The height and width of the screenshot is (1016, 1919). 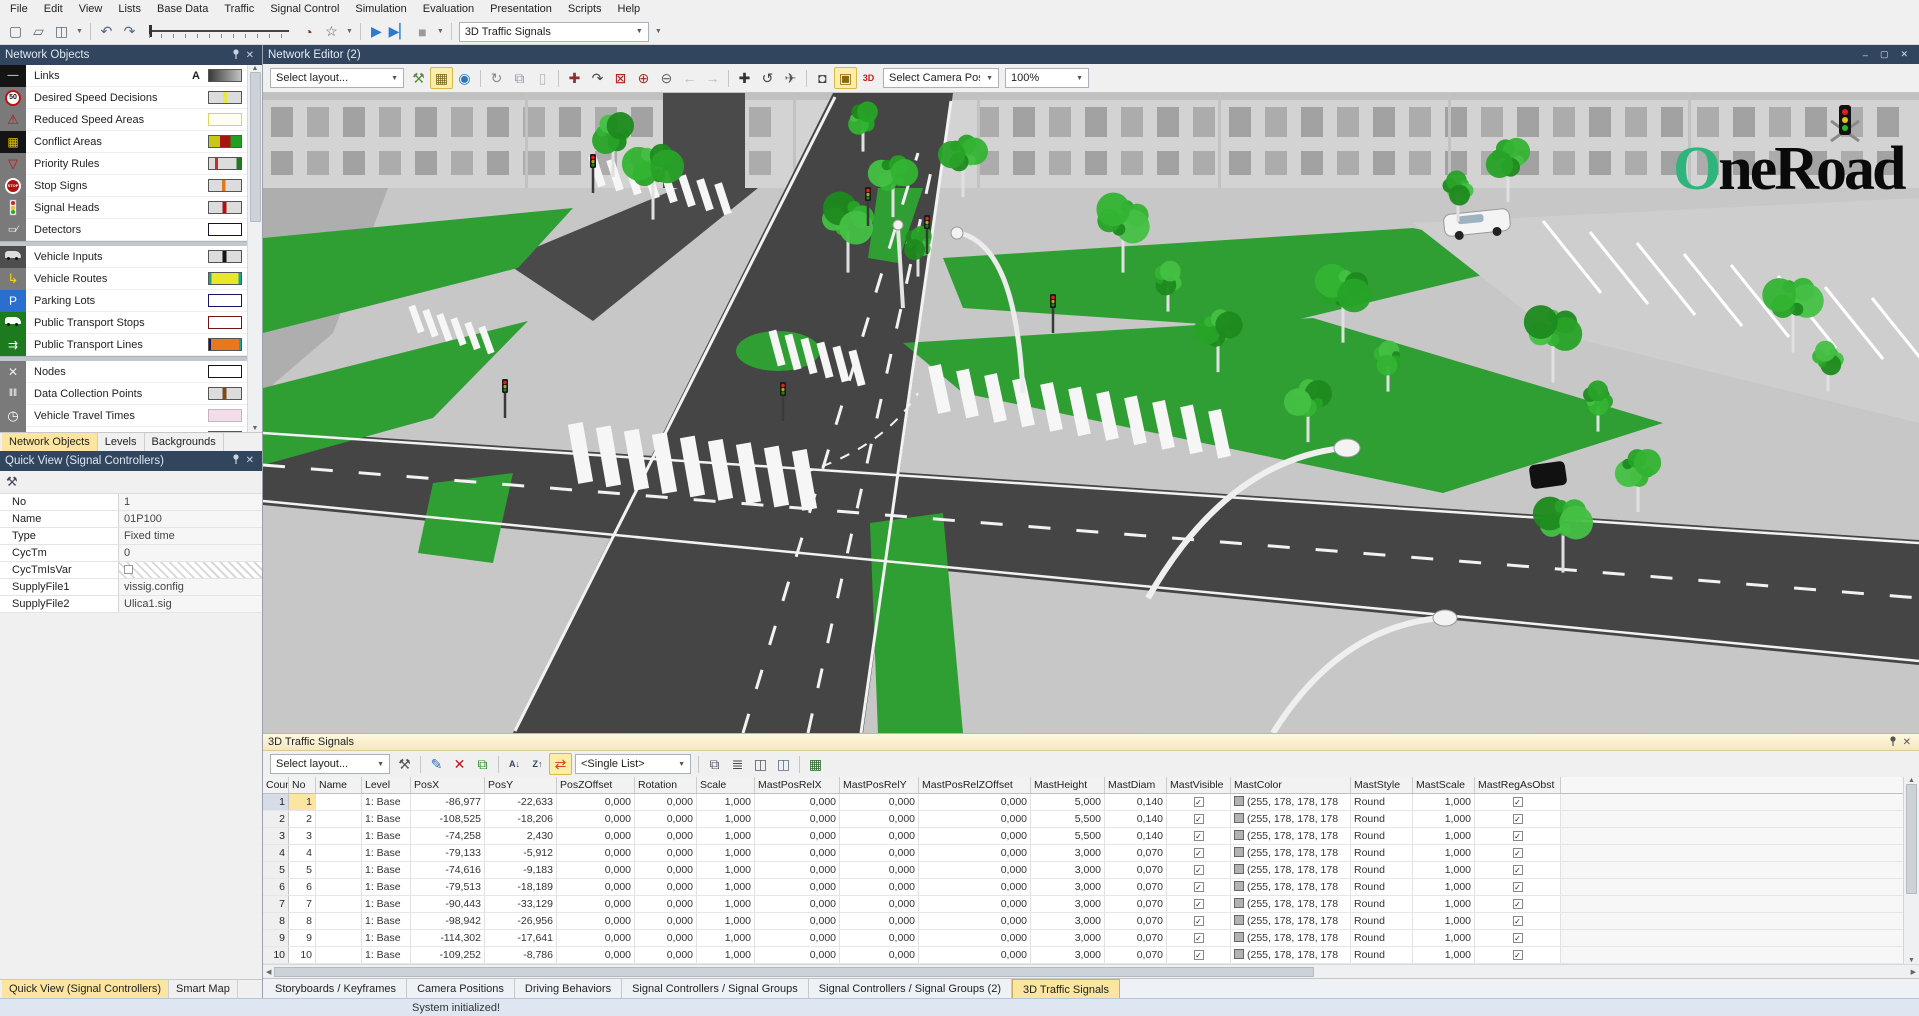 What do you see at coordinates (386, 938) in the screenshot?
I see `cell-level: 1: Base` at bounding box center [386, 938].